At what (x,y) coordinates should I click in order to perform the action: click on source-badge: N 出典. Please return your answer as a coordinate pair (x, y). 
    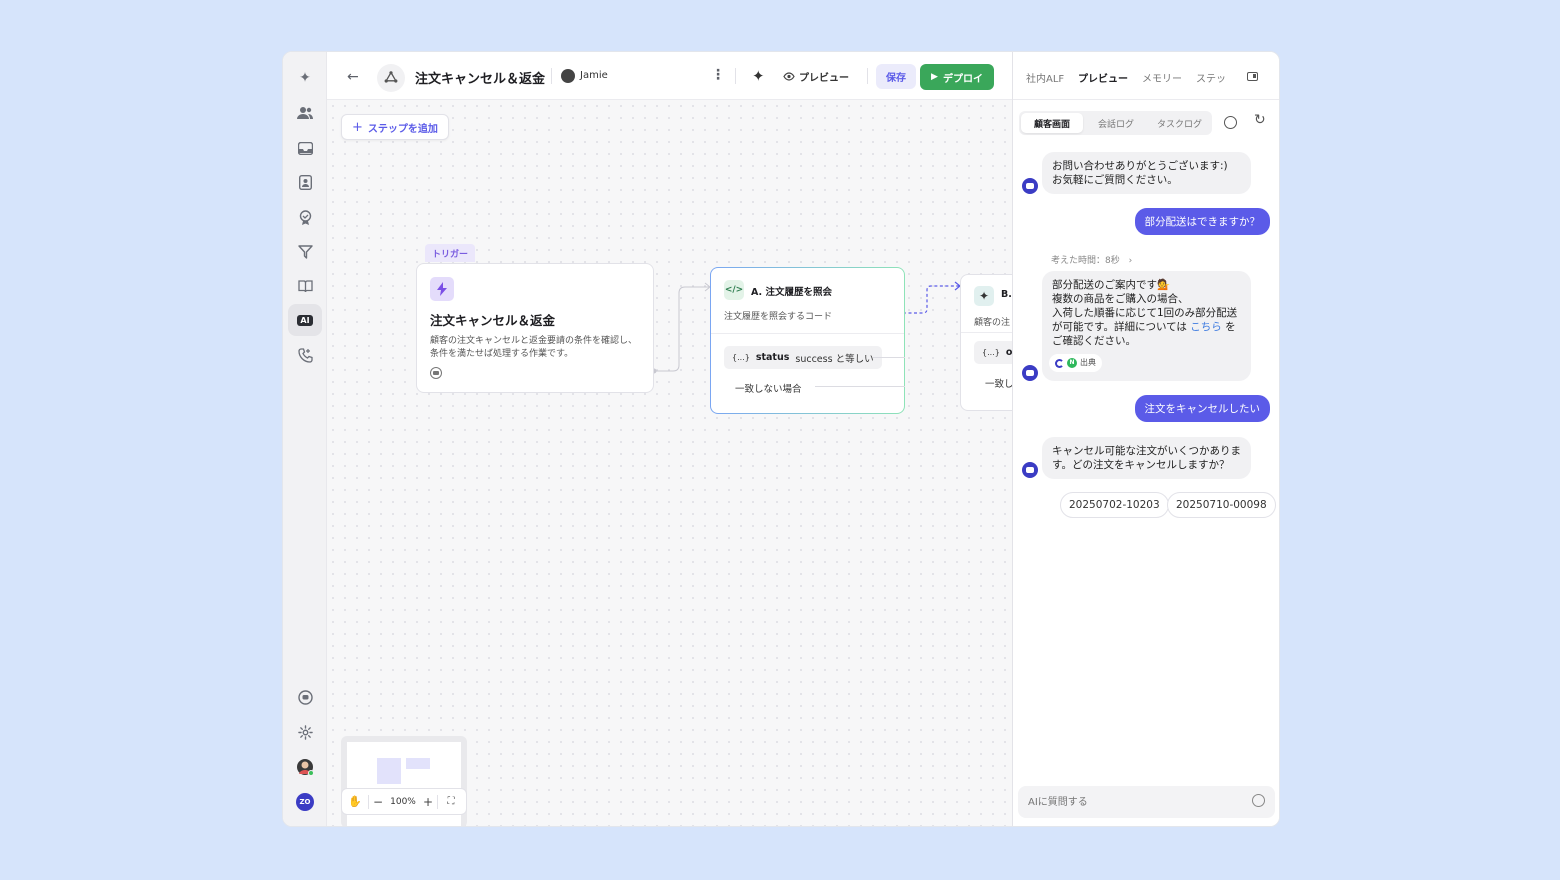
    Looking at the image, I should click on (1075, 363).